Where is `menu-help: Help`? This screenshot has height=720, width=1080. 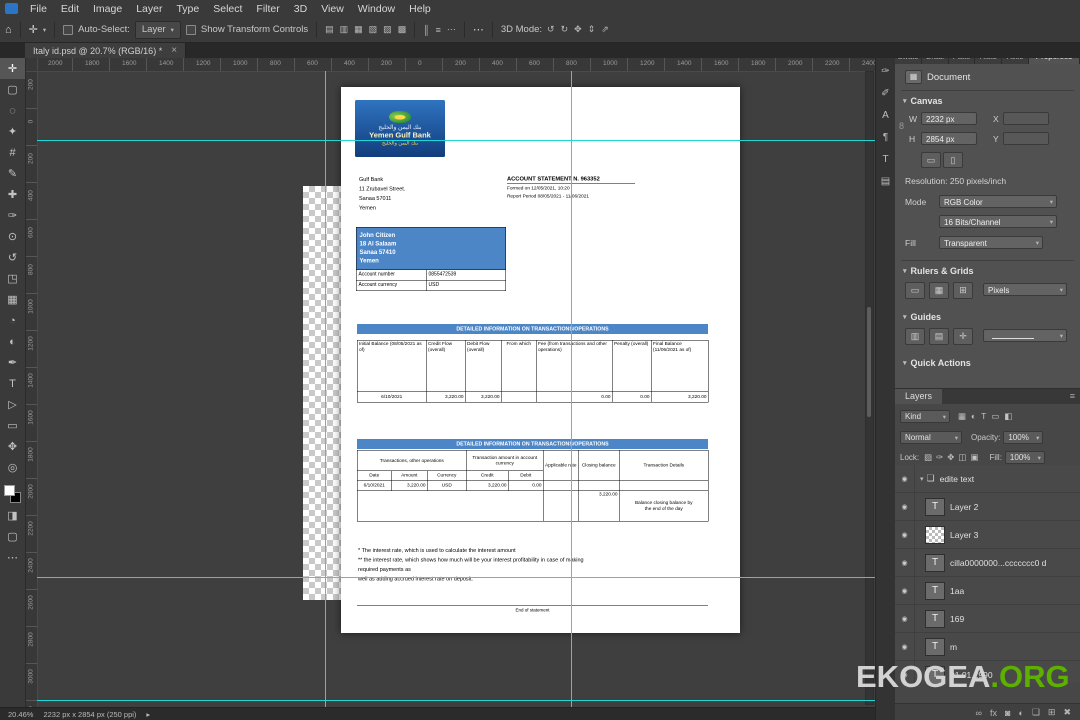 menu-help: Help is located at coordinates (420, 9).